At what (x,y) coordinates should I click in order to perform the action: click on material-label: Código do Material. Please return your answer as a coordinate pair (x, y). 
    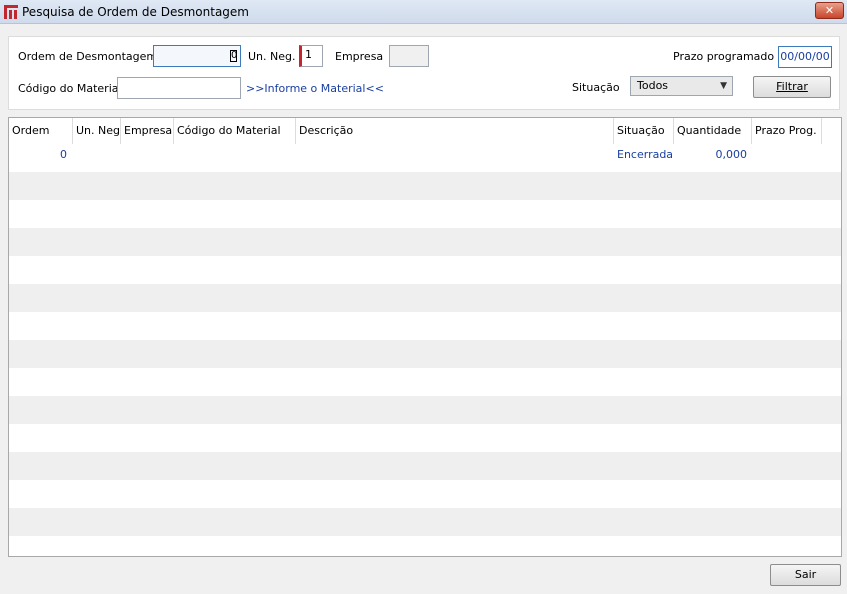
    Looking at the image, I should click on (70, 88).